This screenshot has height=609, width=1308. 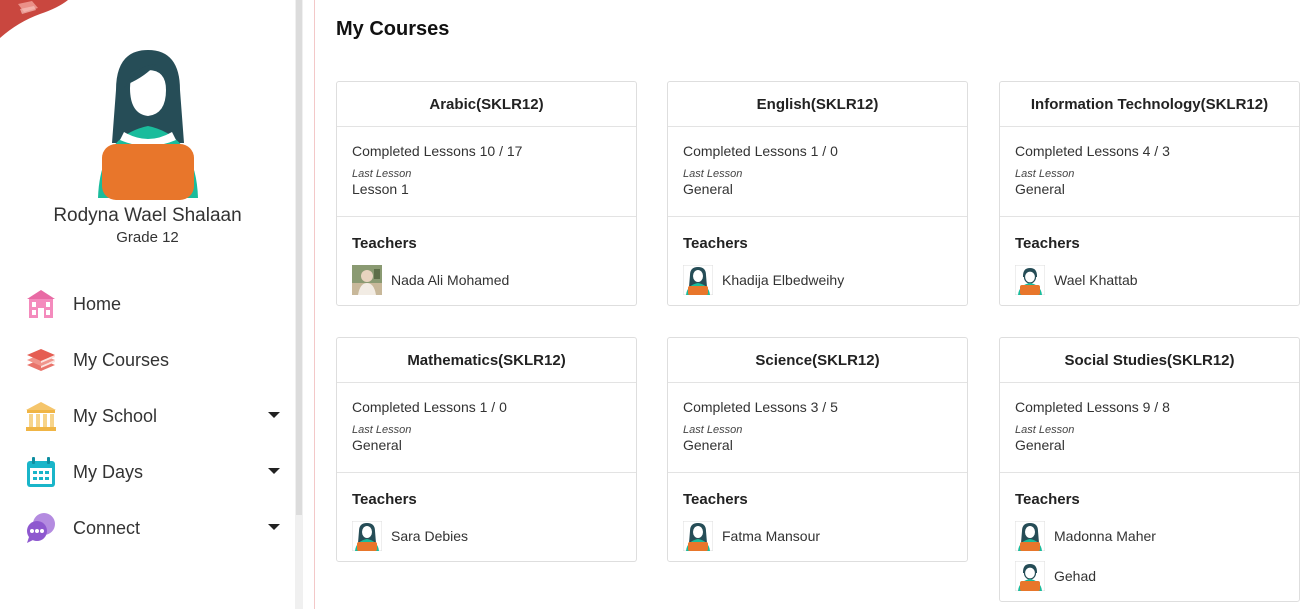 I want to click on teacher-item: Madonna Maher, so click(x=1149, y=536).